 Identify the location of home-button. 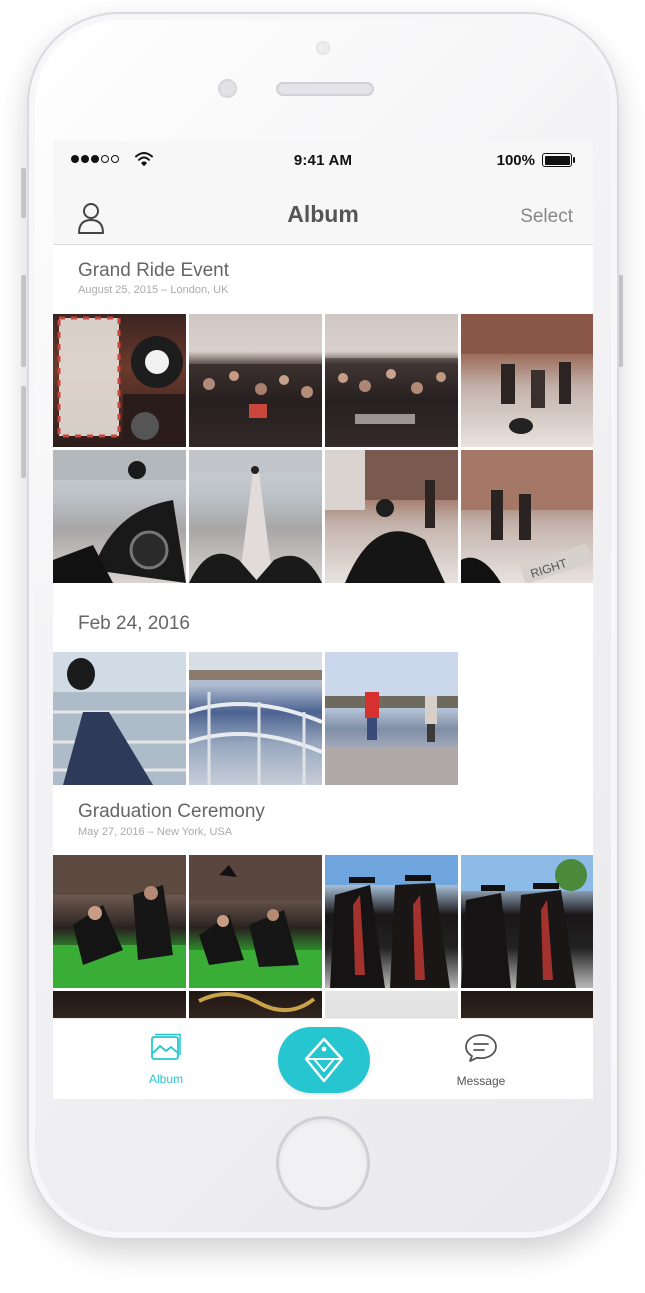
(323, 1163).